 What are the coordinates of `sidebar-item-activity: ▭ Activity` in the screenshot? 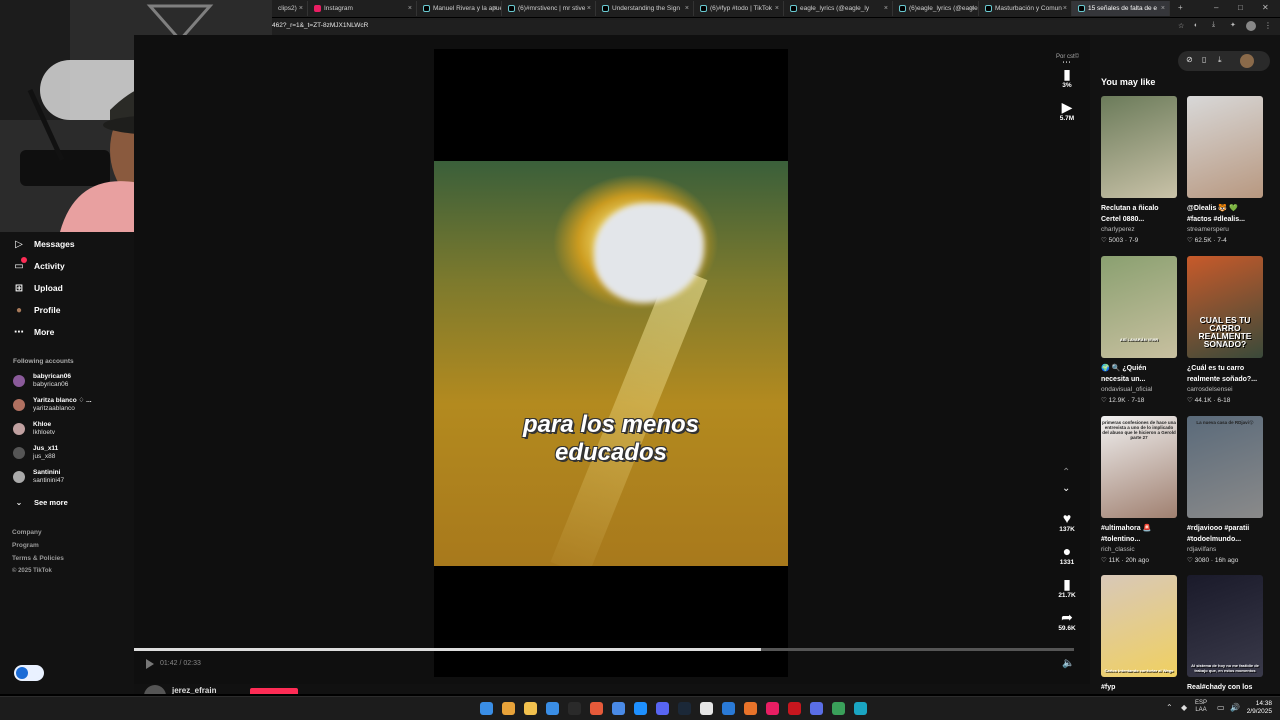 It's located at (39, 264).